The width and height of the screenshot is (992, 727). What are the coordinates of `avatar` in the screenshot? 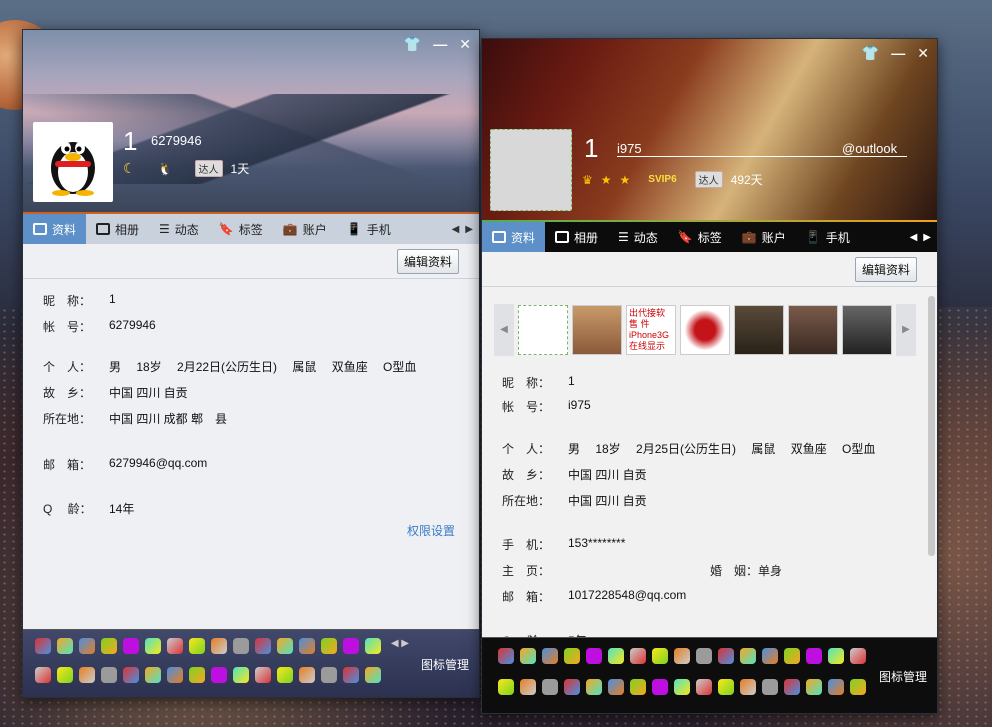 It's located at (73, 162).